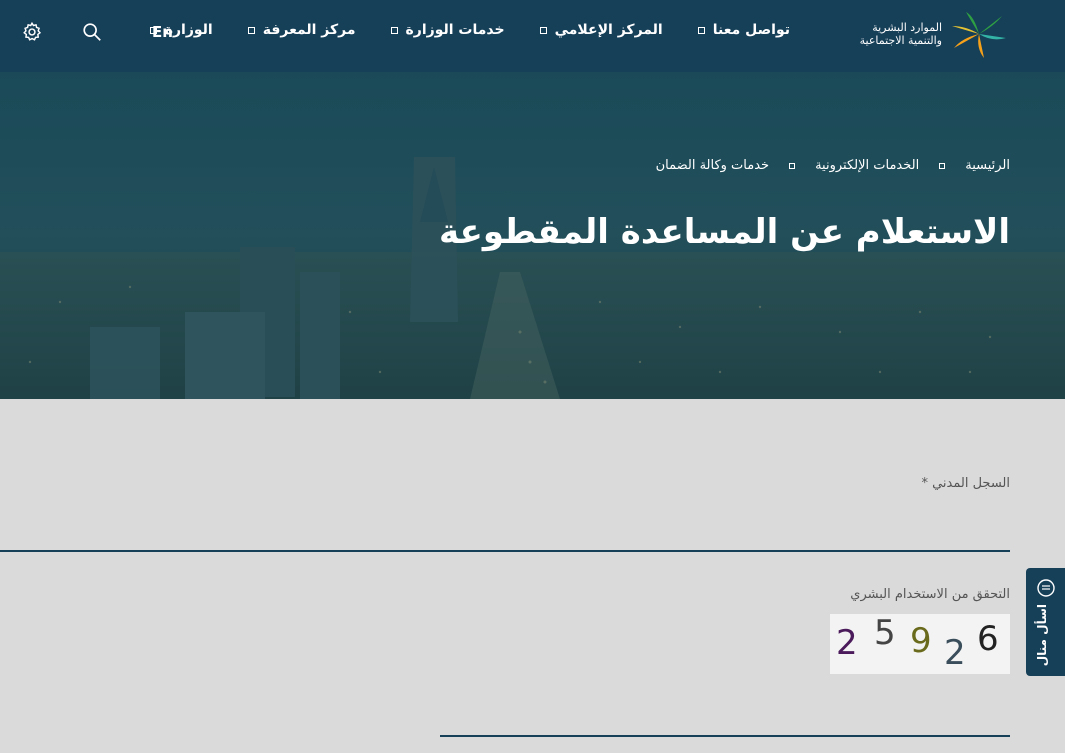 The width and height of the screenshot is (1065, 753). What do you see at coordinates (92, 32) in the screenshot?
I see `search-icon` at bounding box center [92, 32].